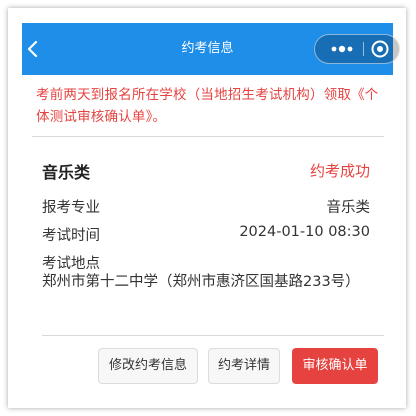 The width and height of the screenshot is (416, 416). I want to click on close-mini-program-button, so click(380, 49).